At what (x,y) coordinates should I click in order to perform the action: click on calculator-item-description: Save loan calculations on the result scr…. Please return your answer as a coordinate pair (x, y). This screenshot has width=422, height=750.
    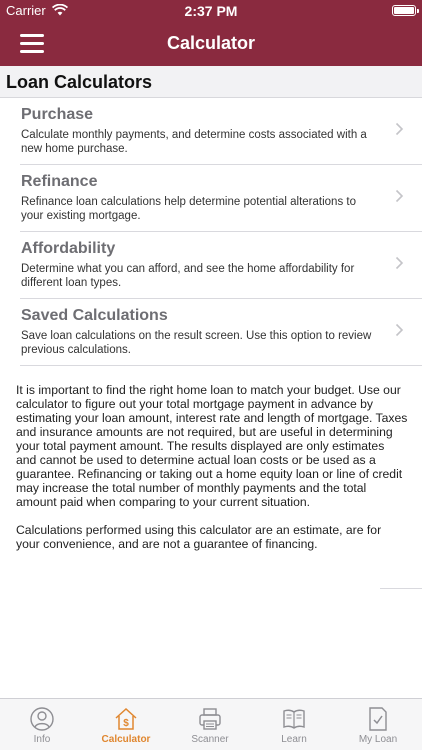
    Looking at the image, I should click on (196, 343).